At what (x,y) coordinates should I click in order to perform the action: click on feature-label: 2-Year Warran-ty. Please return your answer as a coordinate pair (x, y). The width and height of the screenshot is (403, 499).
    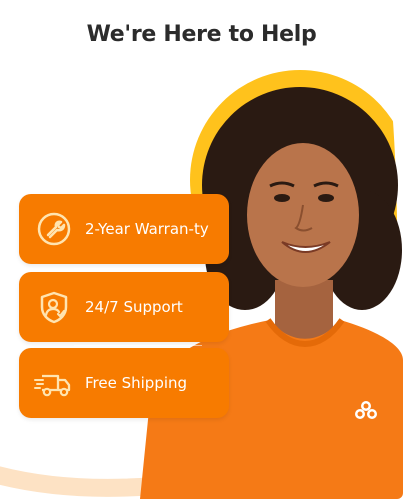
    Looking at the image, I should click on (147, 229).